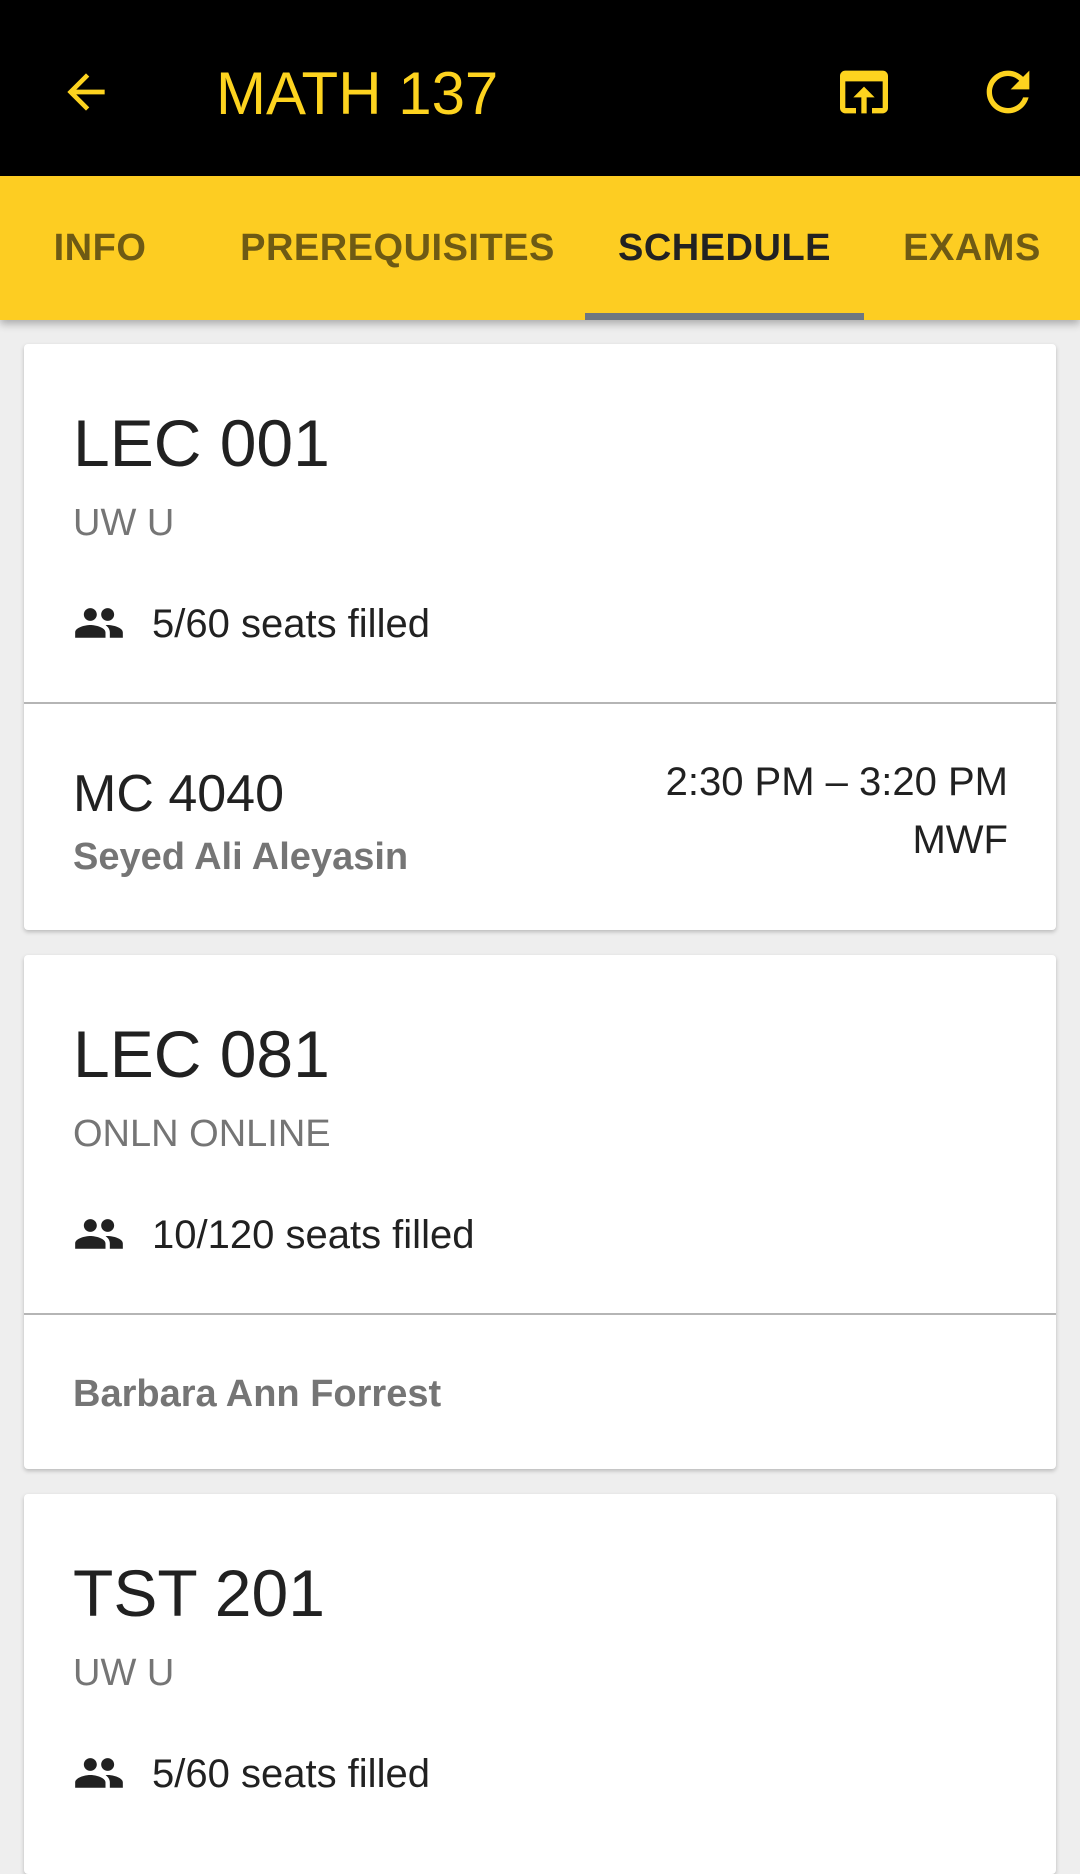  What do you see at coordinates (202, 1134) in the screenshot?
I see `section-campus: ONLN ONLINE` at bounding box center [202, 1134].